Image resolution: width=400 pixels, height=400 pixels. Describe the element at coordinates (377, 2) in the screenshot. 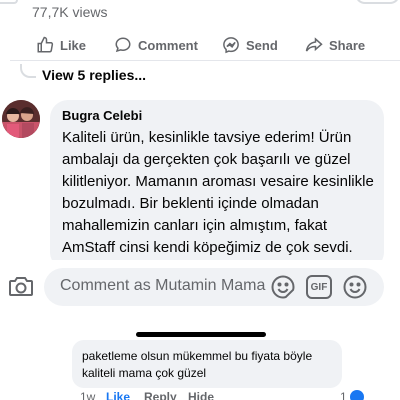

I see `partial-box-edge` at that location.